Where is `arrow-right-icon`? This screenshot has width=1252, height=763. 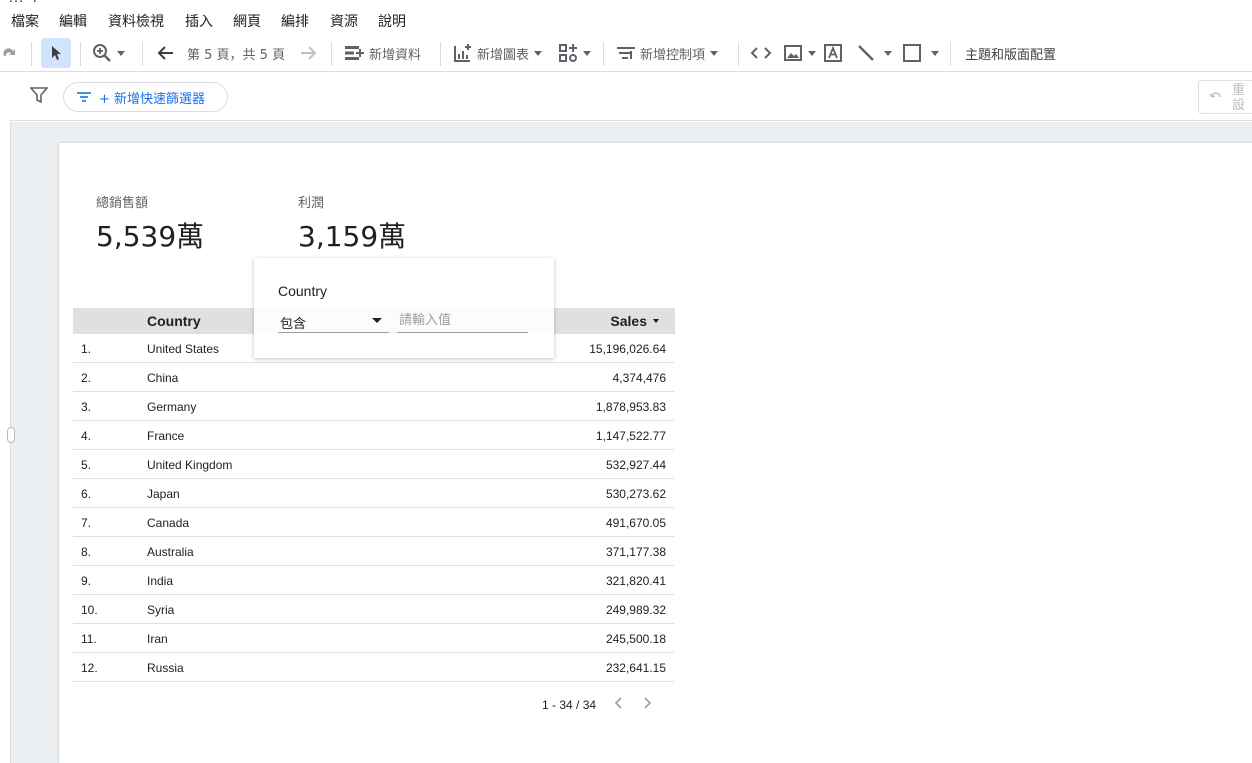
arrow-right-icon is located at coordinates (309, 53).